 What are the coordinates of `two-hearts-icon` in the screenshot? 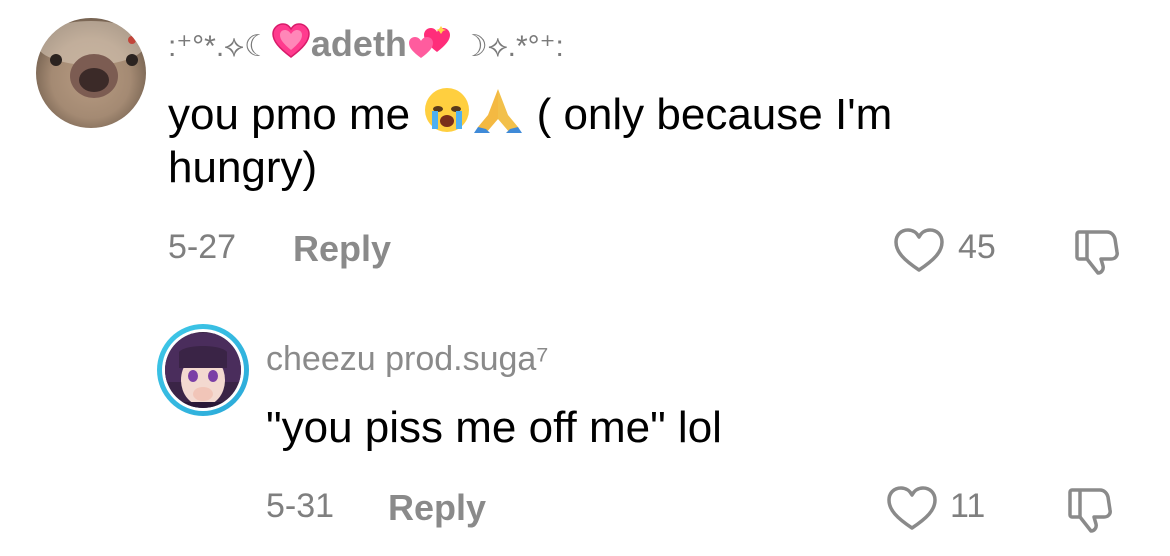 It's located at (429, 43).